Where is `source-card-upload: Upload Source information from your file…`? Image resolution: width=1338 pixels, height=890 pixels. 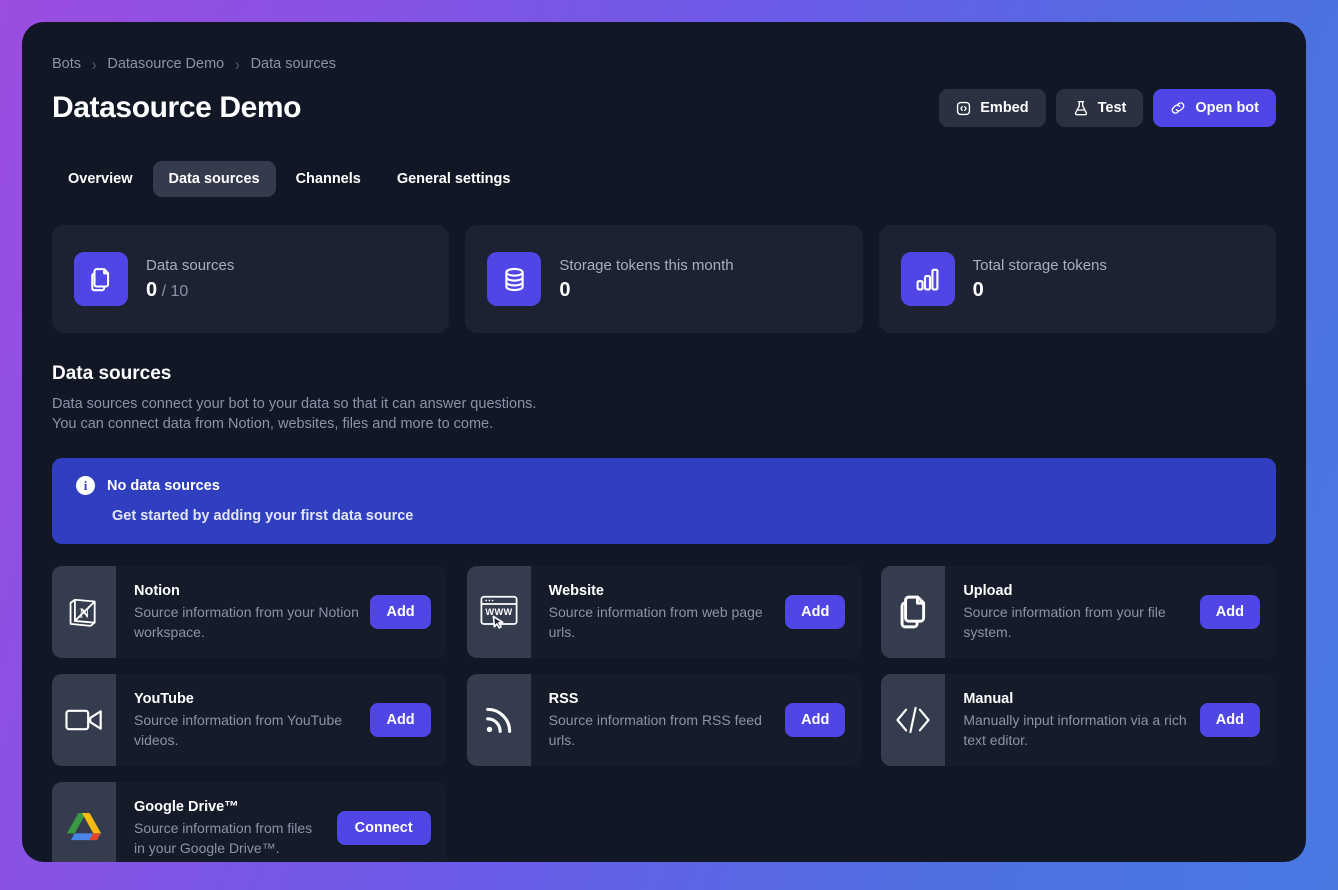
source-card-upload: Upload Source information from your file… is located at coordinates (1078, 612).